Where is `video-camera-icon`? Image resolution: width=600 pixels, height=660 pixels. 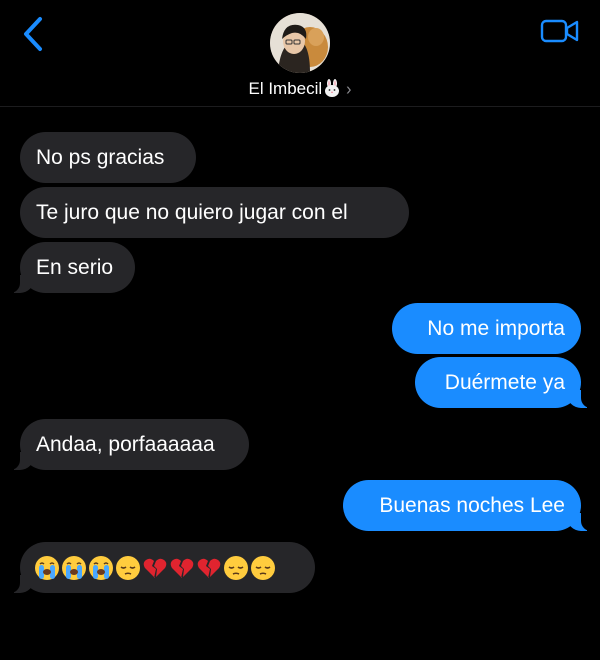 video-camera-icon is located at coordinates (559, 31).